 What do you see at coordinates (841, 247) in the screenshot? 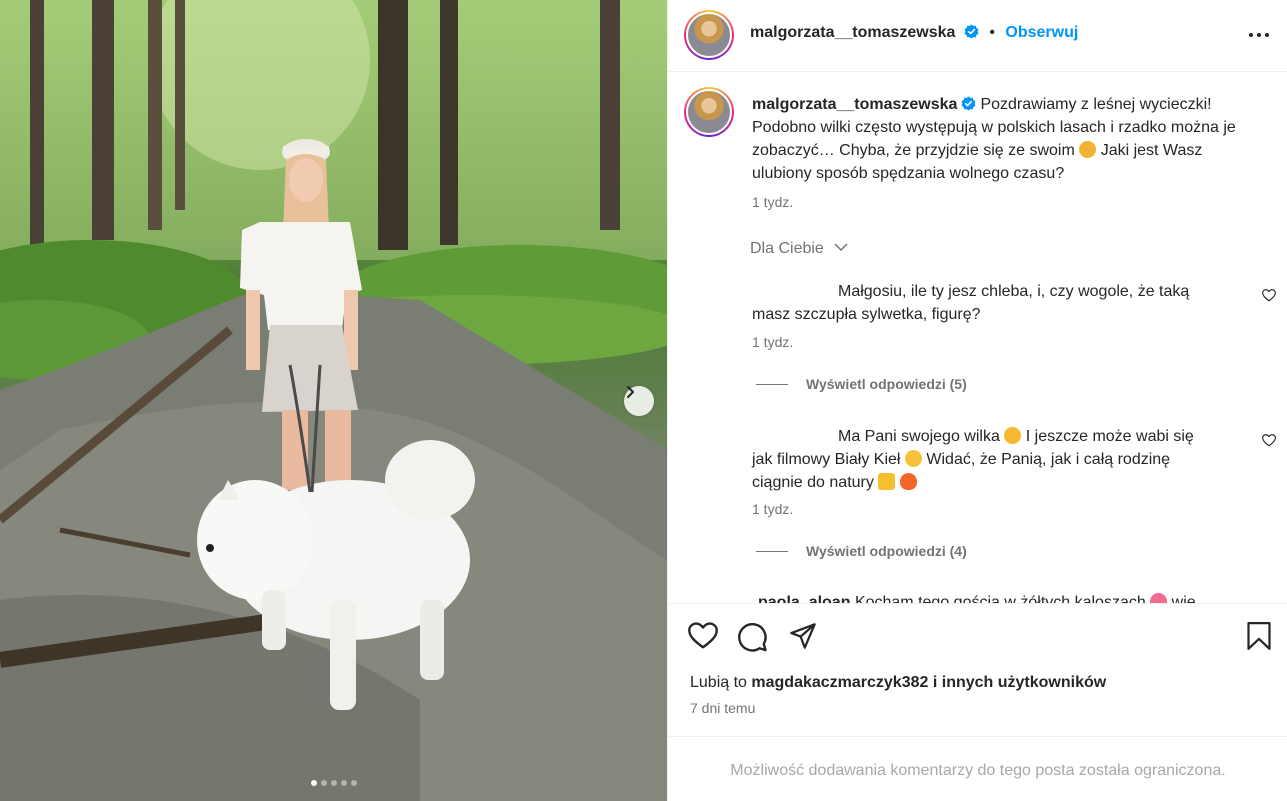
I see `chevron-down-icon` at bounding box center [841, 247].